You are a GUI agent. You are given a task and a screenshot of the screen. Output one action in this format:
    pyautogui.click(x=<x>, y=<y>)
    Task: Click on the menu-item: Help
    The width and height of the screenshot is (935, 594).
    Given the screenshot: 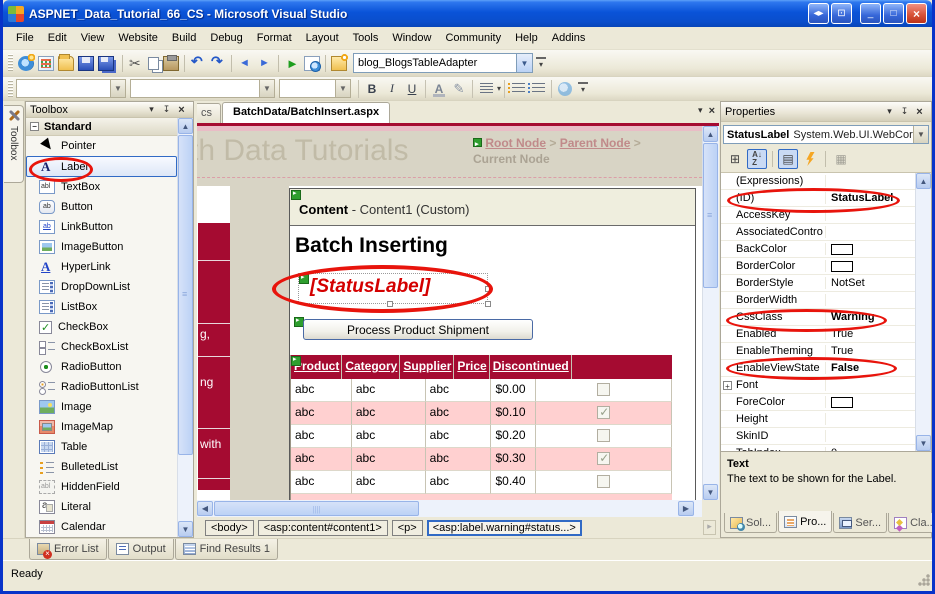 What is the action you would take?
    pyautogui.click(x=526, y=38)
    